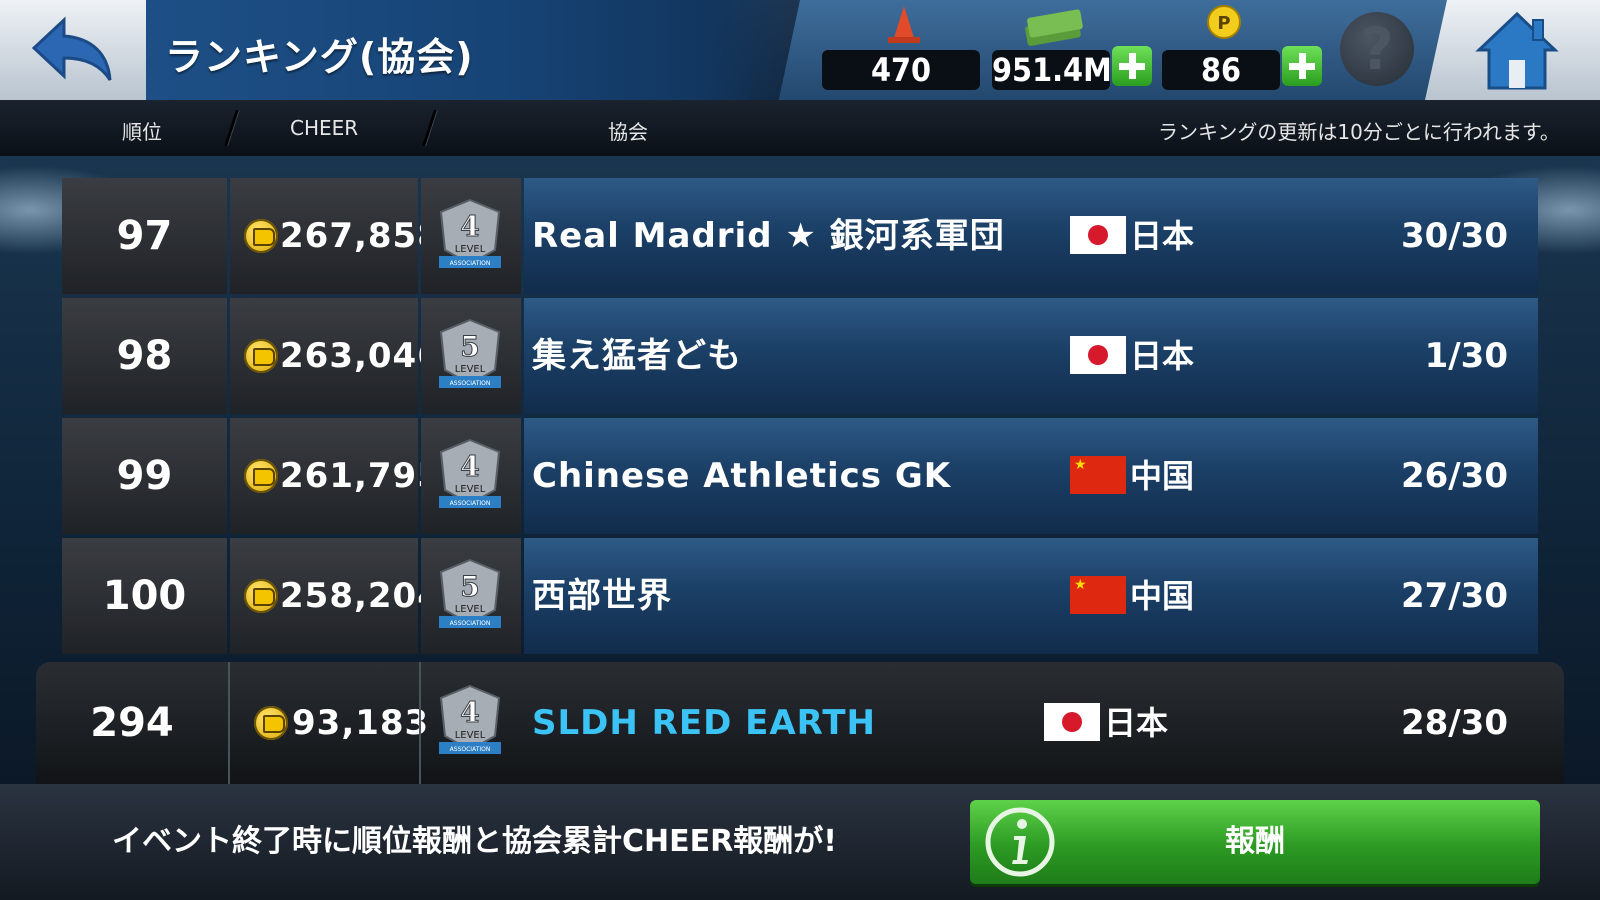 The height and width of the screenshot is (900, 1600). Describe the element at coordinates (144, 476) in the screenshot. I see `rank-cell: 99` at that location.